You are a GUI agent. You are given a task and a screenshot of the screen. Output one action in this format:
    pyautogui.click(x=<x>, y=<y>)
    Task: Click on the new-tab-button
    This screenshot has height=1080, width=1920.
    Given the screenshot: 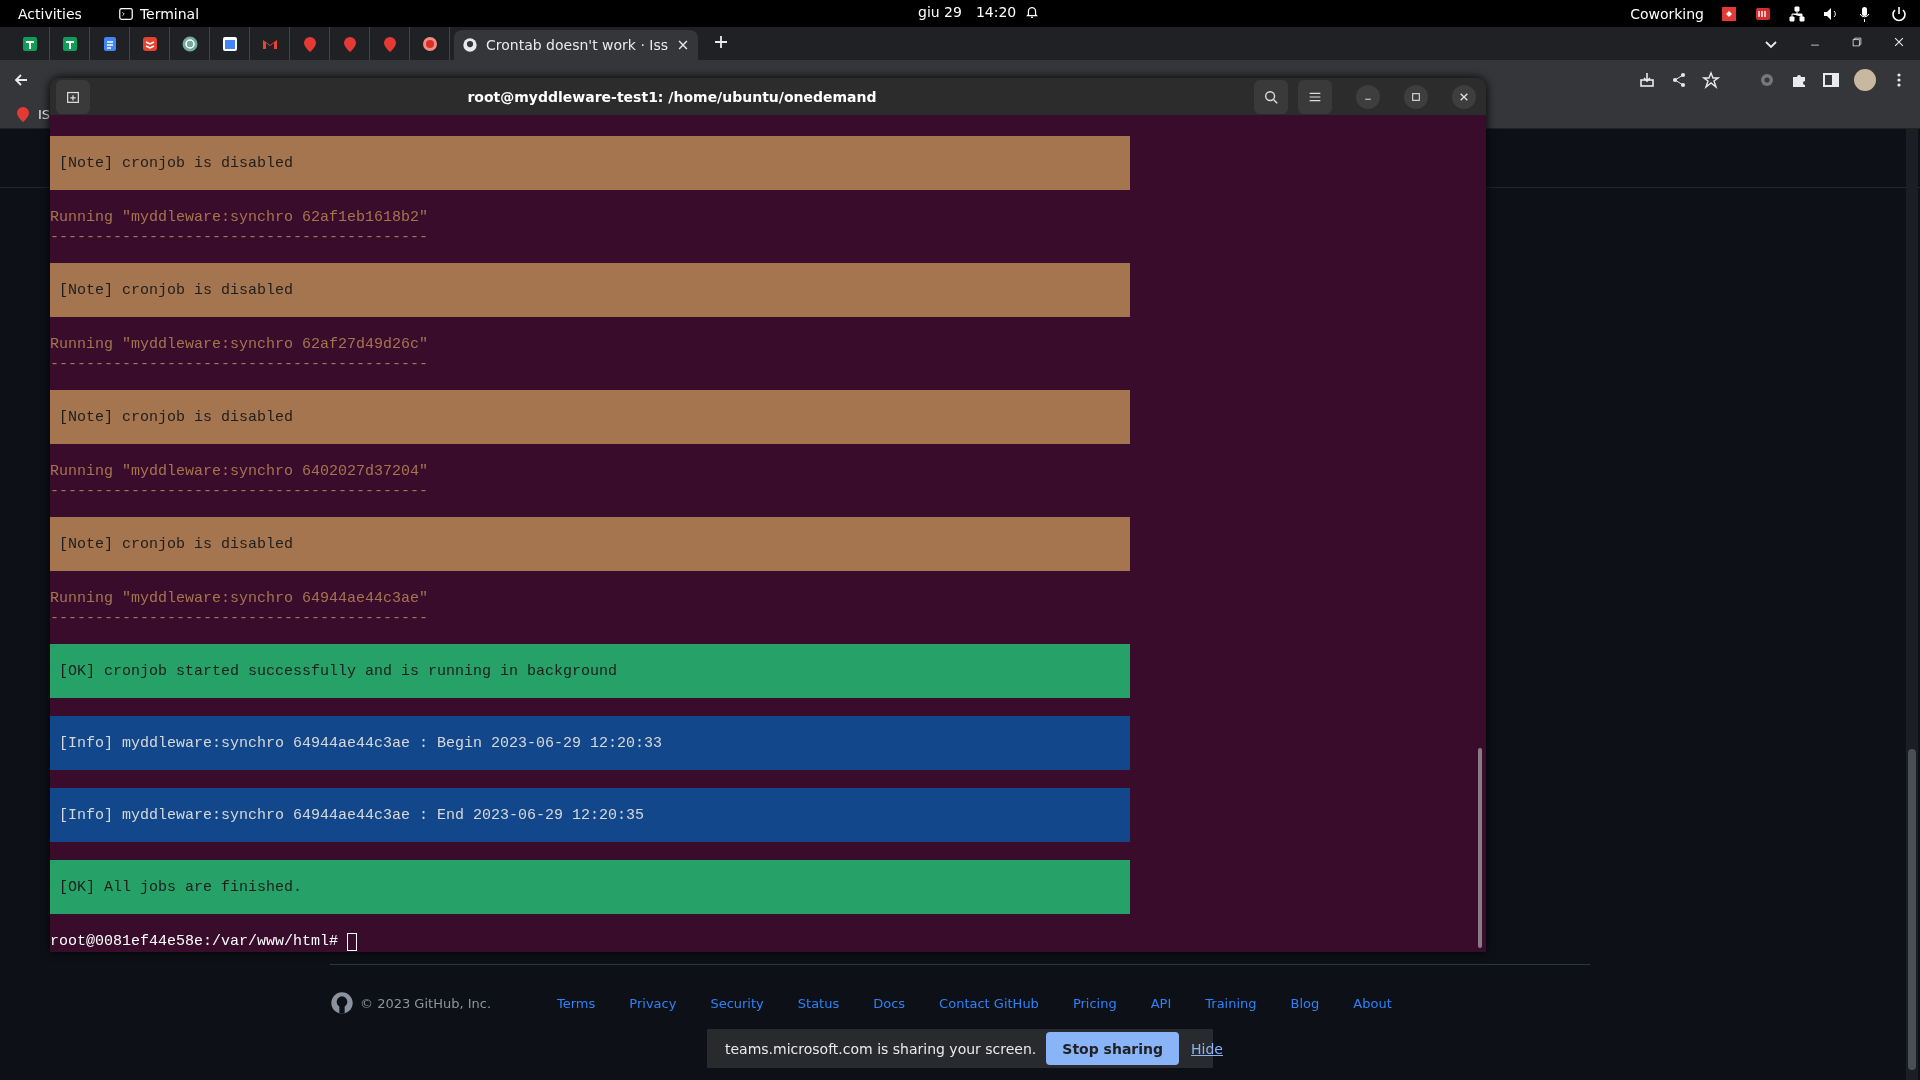 What is the action you would take?
    pyautogui.click(x=73, y=96)
    